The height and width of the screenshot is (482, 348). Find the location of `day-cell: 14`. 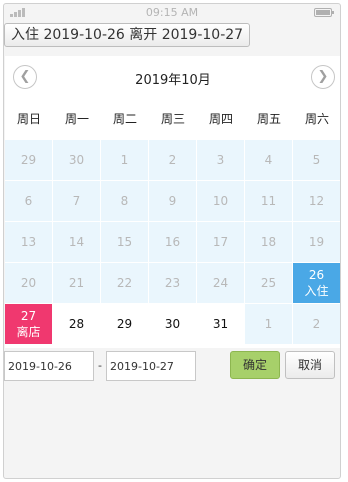

day-cell: 14 is located at coordinates (77, 242).